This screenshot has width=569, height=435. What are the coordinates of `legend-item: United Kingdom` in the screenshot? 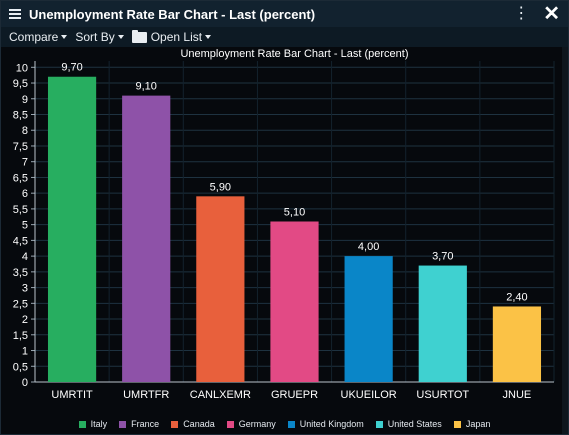 It's located at (325, 424).